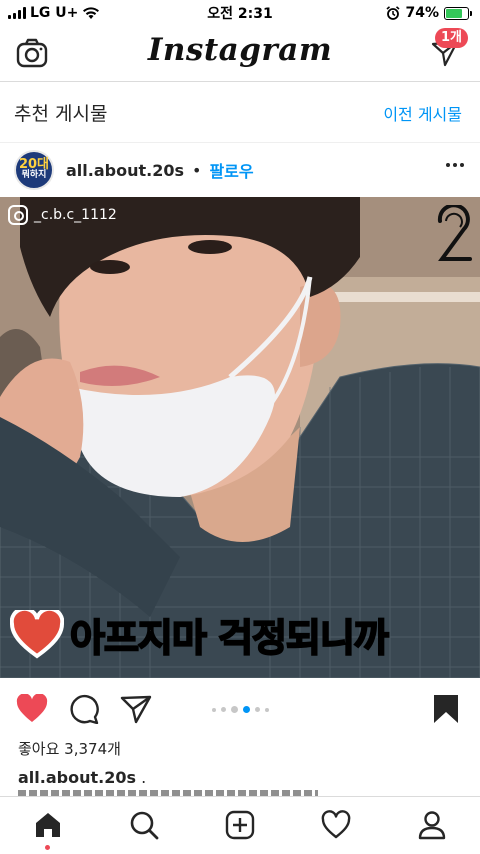 The height and width of the screenshot is (854, 480). Describe the element at coordinates (18, 215) in the screenshot. I see `instagram-small-icon` at that location.